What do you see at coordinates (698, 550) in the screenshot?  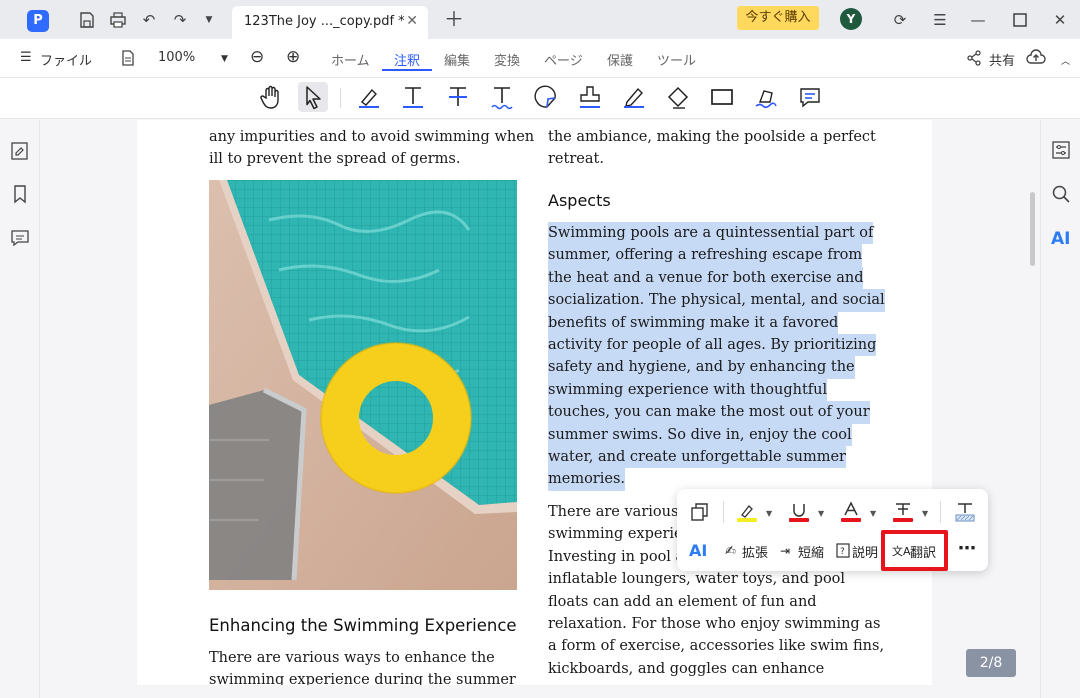 I see `ai-icon: AI` at bounding box center [698, 550].